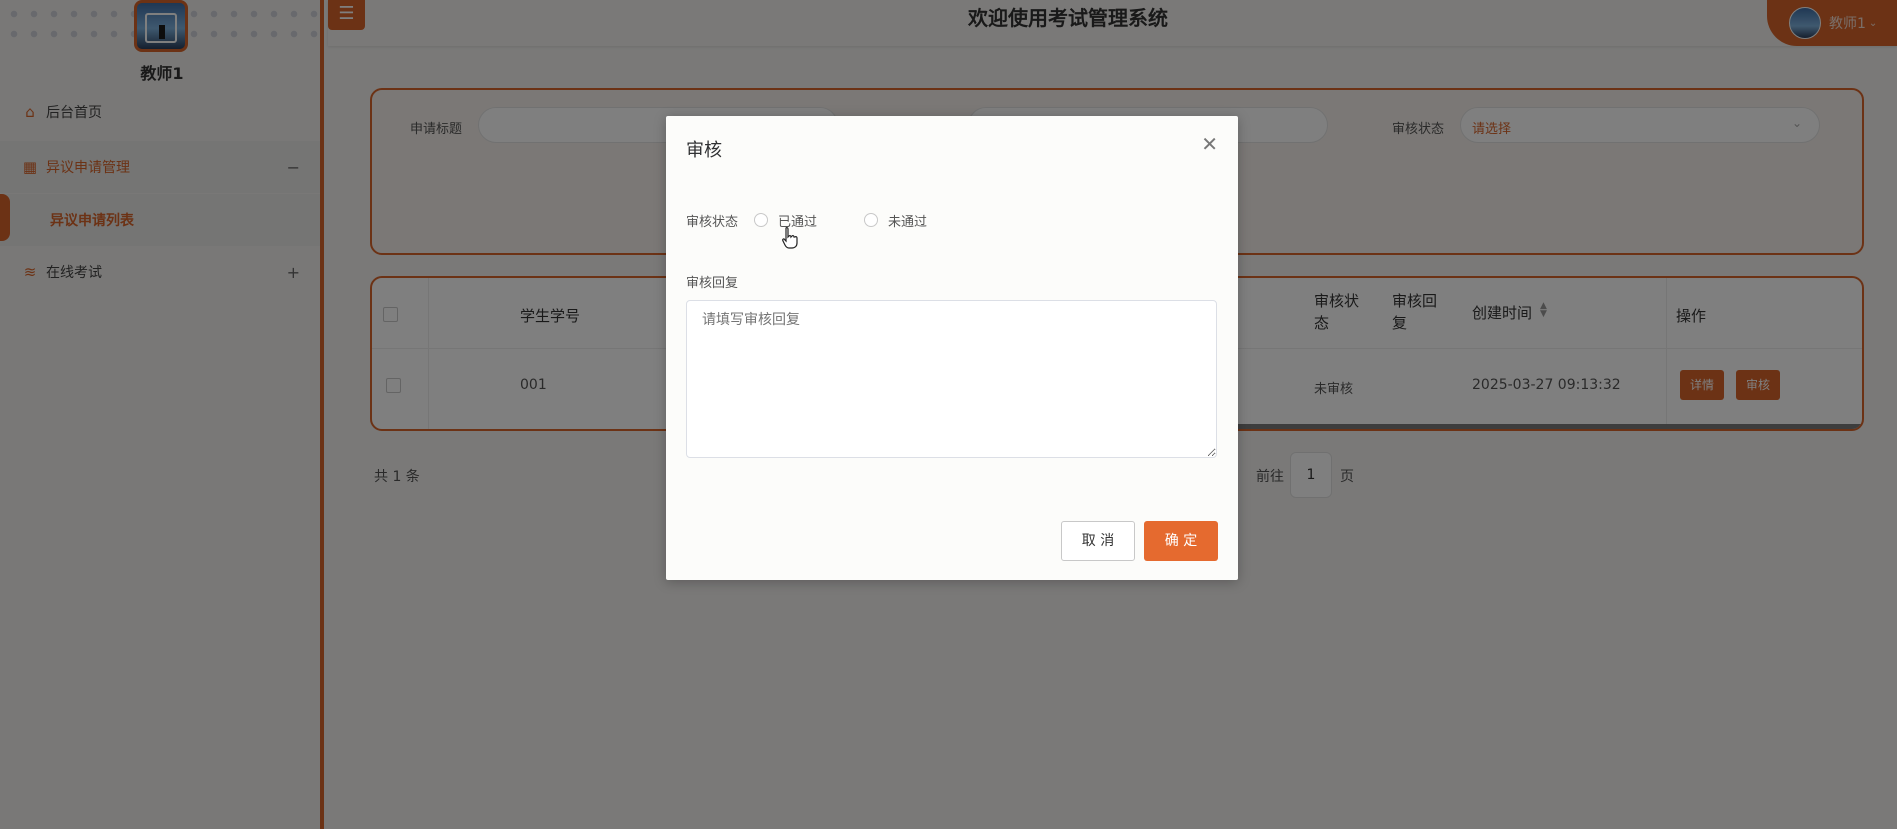  Describe the element at coordinates (712, 283) in the screenshot. I see `review-reply-label: 审核回复` at that location.